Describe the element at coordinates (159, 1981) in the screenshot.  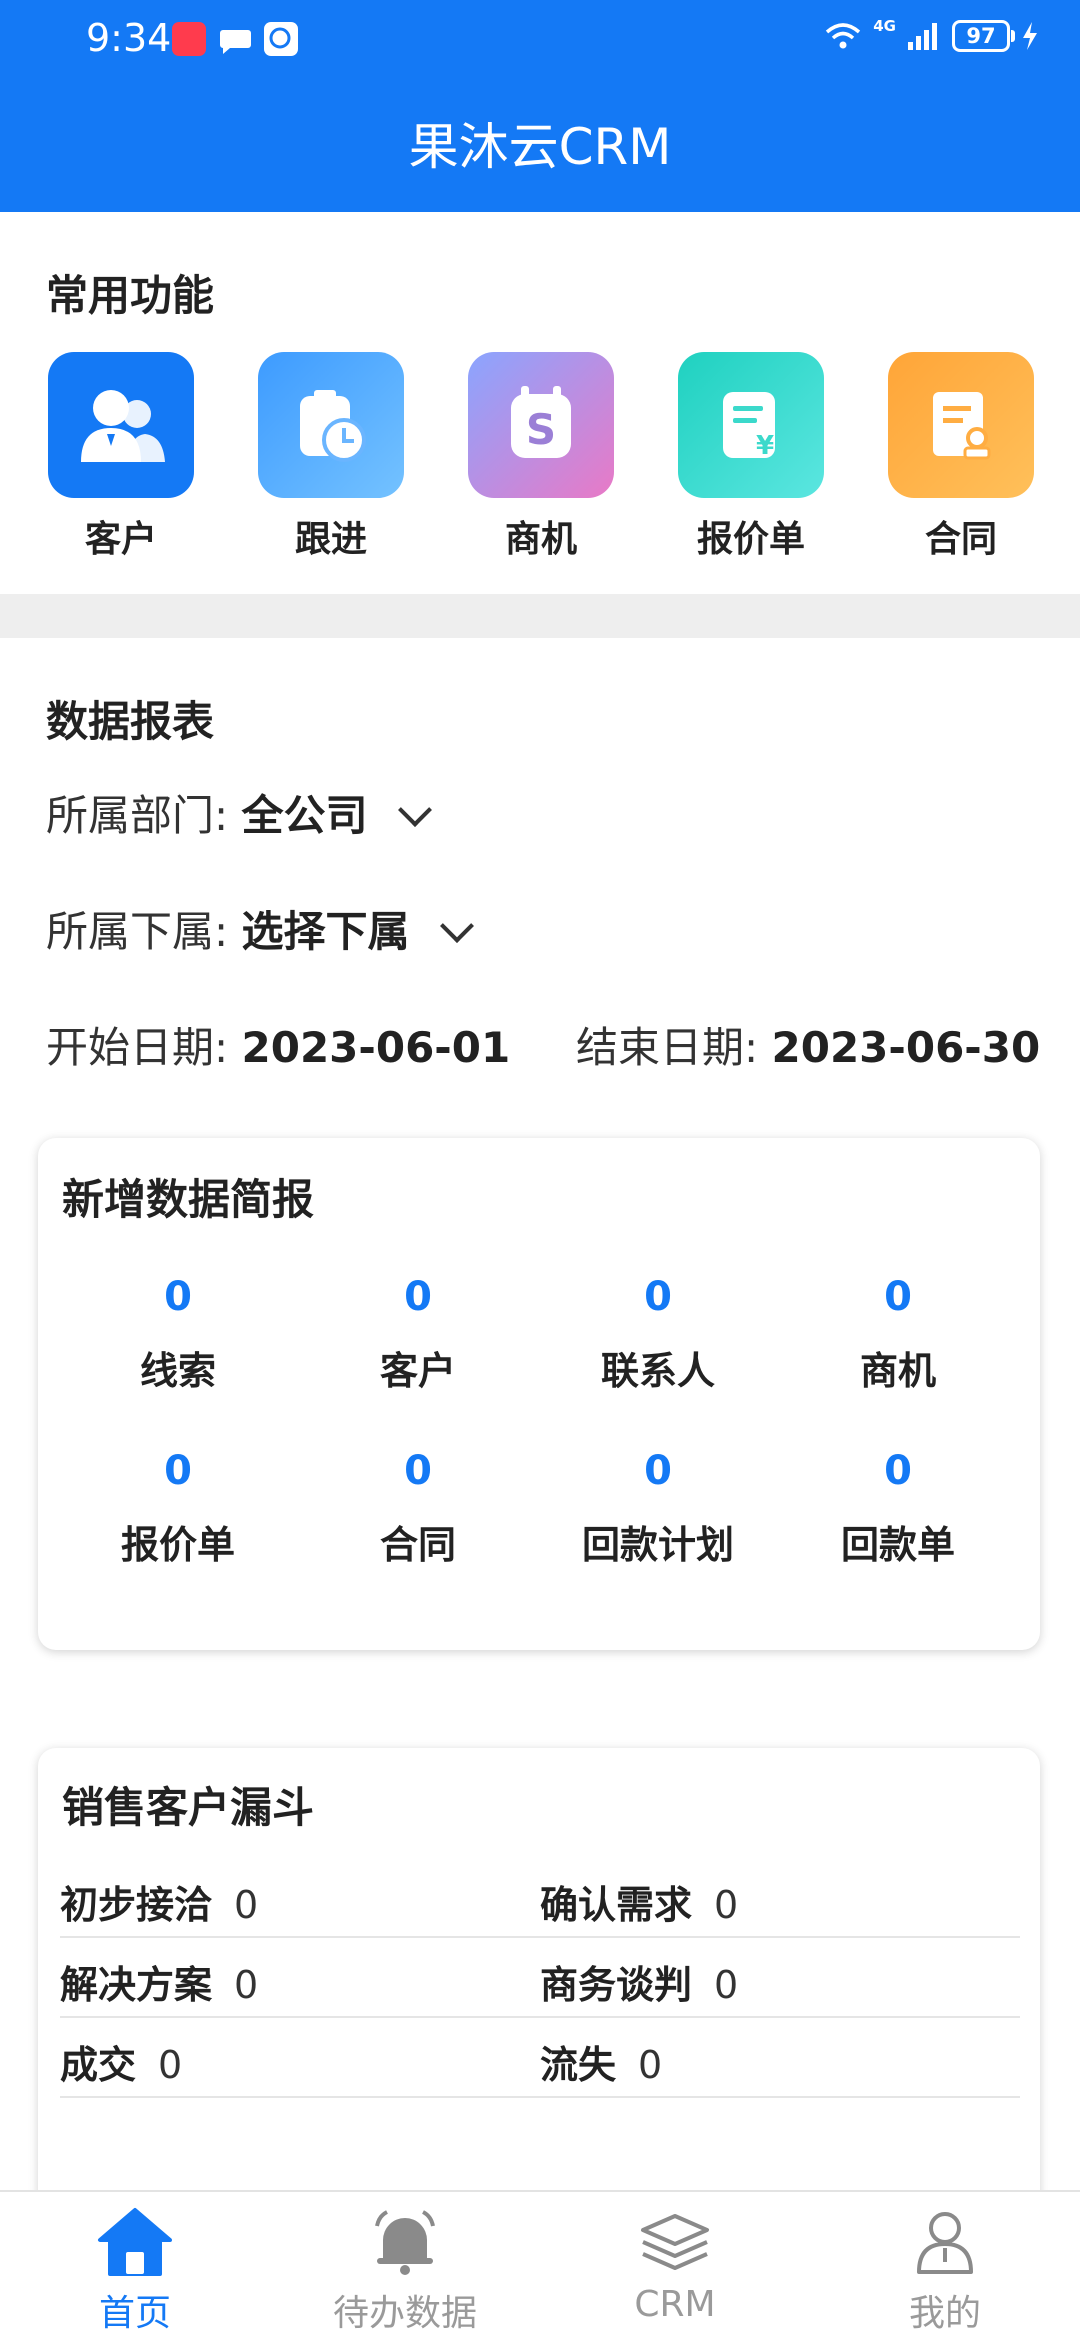
I see `funnel-stage-solution: 解决方案 0` at that location.